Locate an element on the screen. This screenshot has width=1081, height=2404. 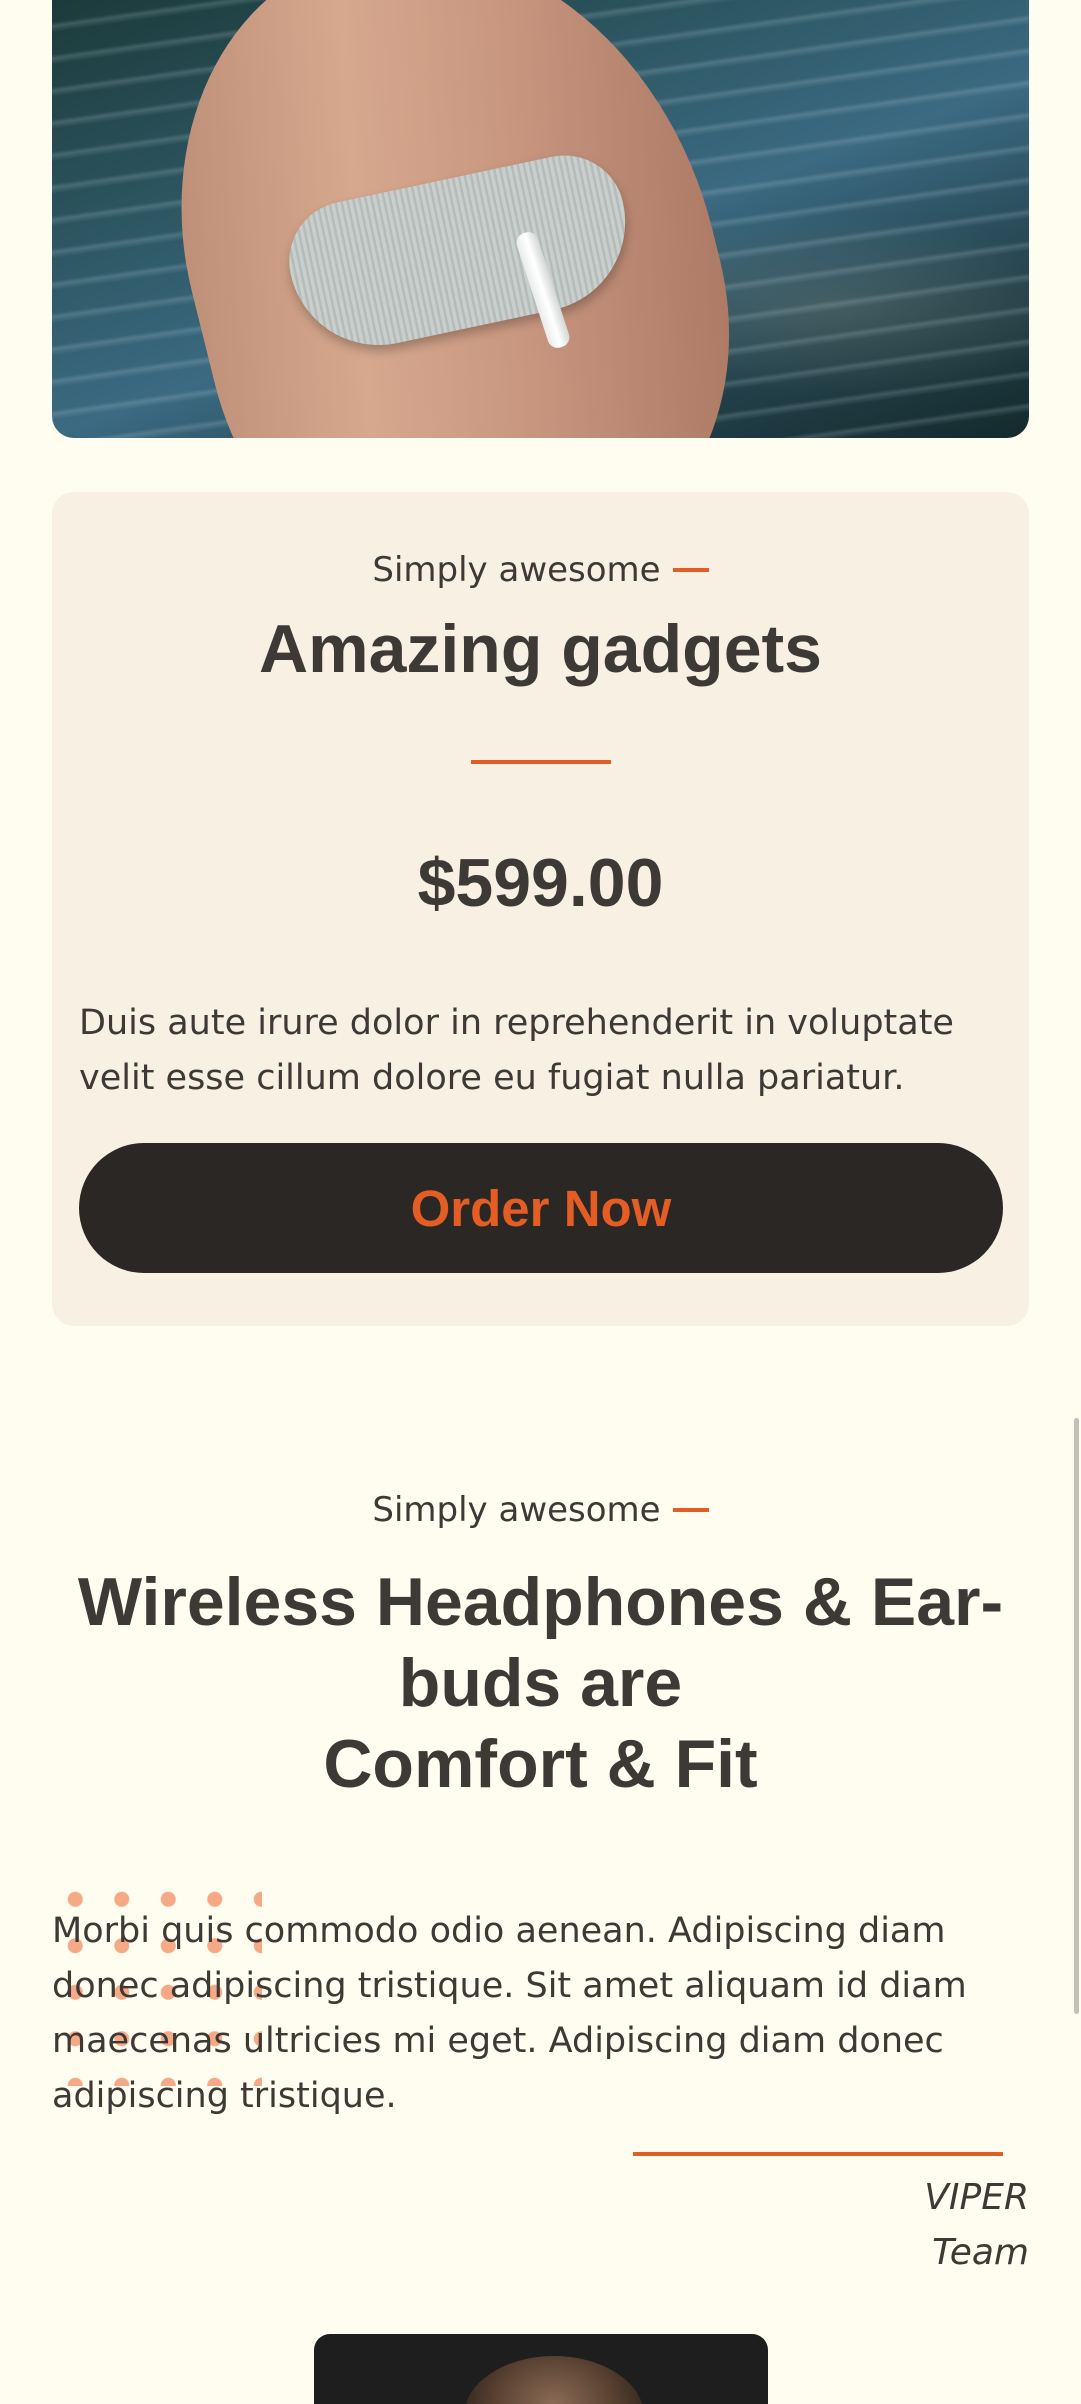
feature-eyebrow-text: Simply awesome is located at coordinates (516, 1510).